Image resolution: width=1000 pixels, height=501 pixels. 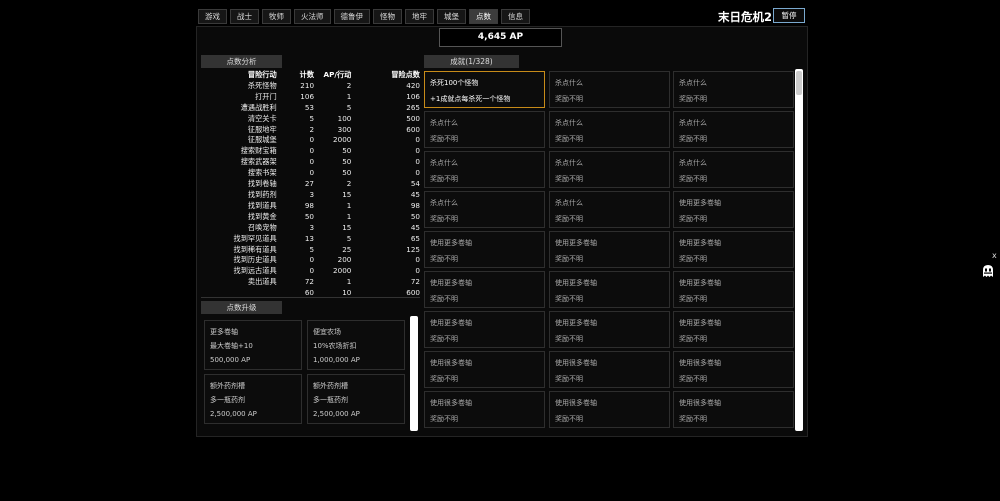 What do you see at coordinates (212, 16) in the screenshot?
I see `tab-game: 游戏` at bounding box center [212, 16].